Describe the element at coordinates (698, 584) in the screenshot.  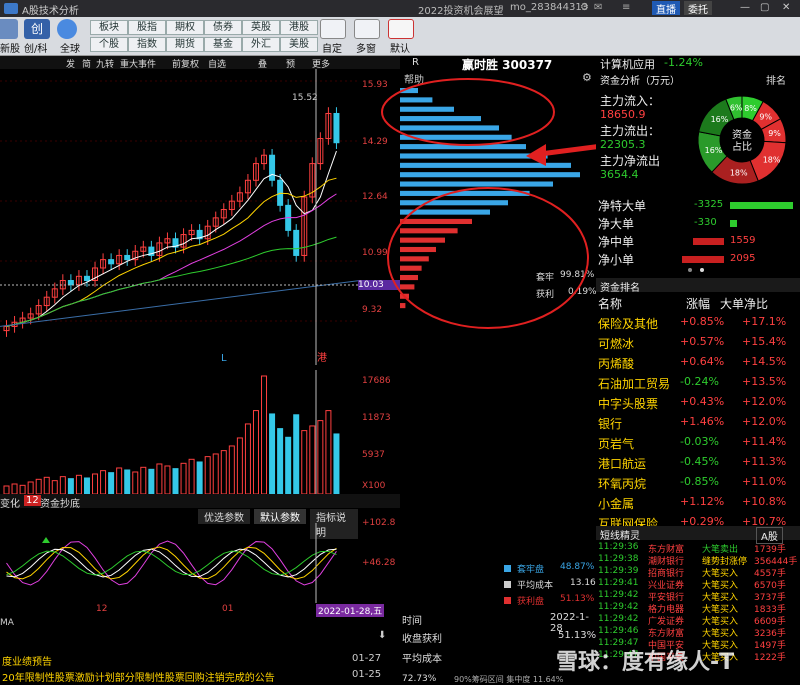
I see `trade-row: 11:29:41 兴业证券 大笔买入 6570手` at that location.